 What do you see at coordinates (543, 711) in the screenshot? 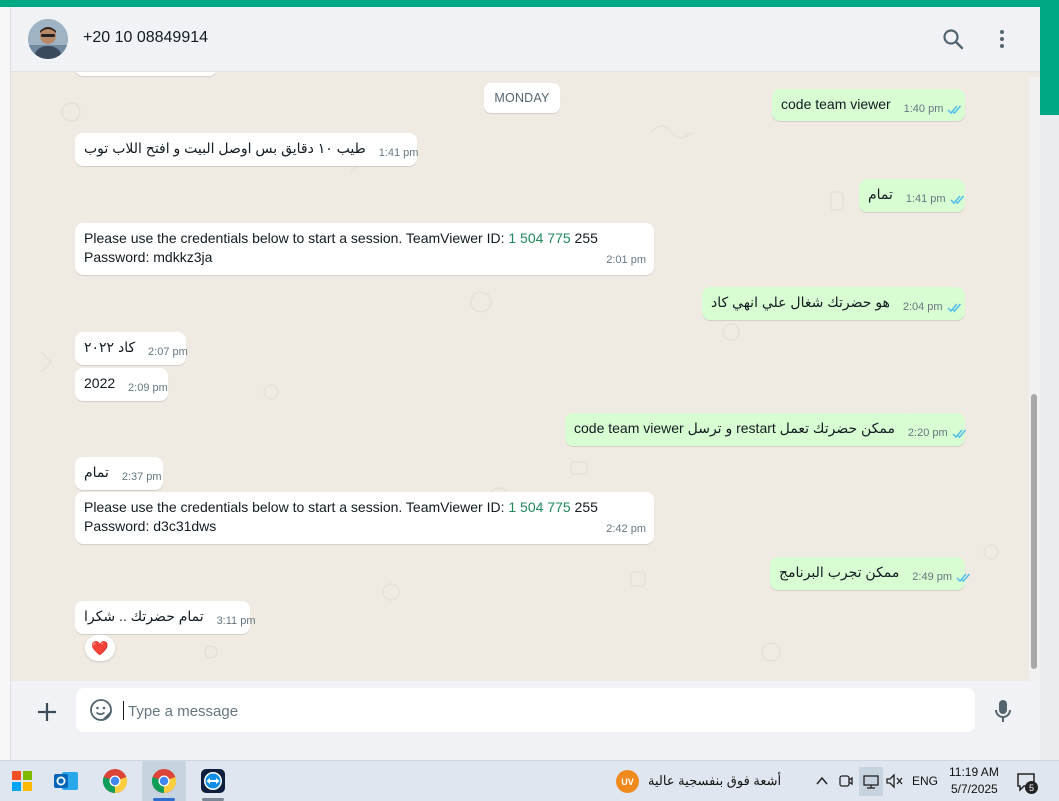
I see `message-input` at bounding box center [543, 711].